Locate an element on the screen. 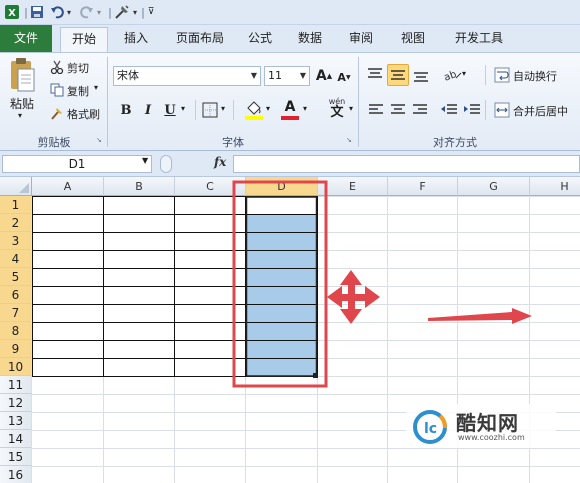  paste-dropdown-icon: ▾ is located at coordinates (20, 115).